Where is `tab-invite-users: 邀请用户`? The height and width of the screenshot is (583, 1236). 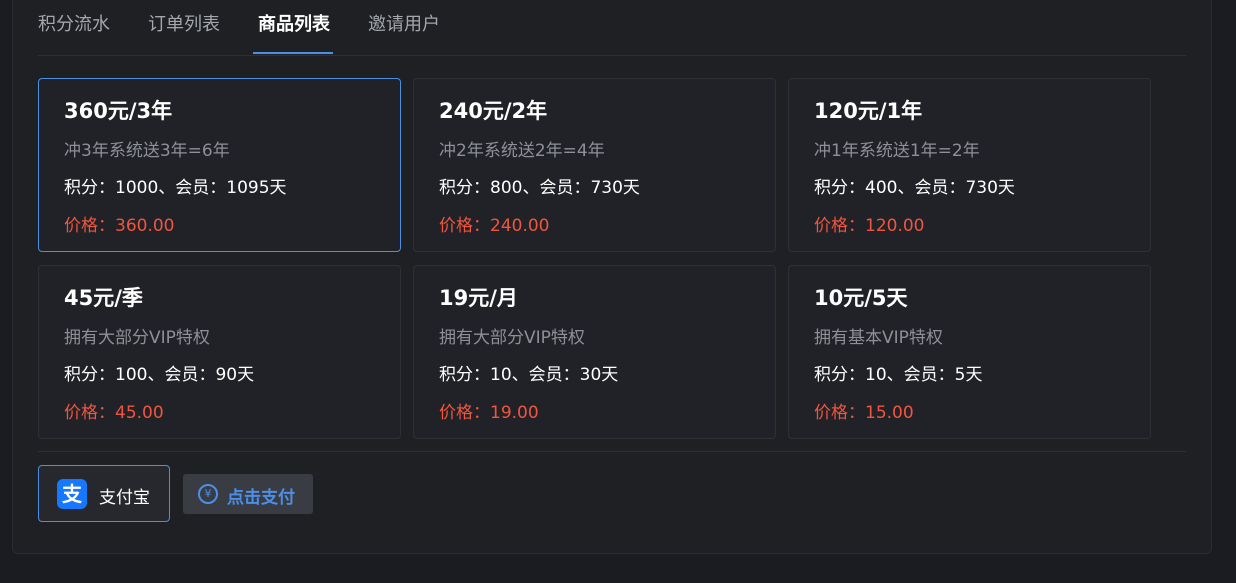
tab-invite-users: 邀请用户 is located at coordinates (404, 25).